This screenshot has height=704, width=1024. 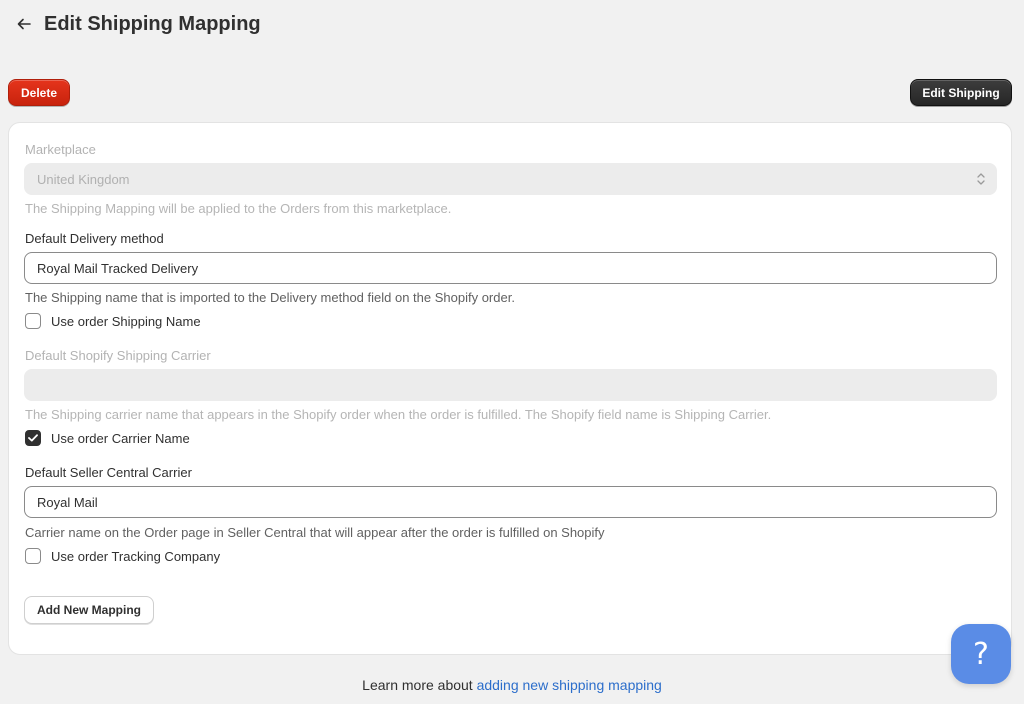 I want to click on seller-central-carrier-input: Royal Mail, so click(x=510, y=502).